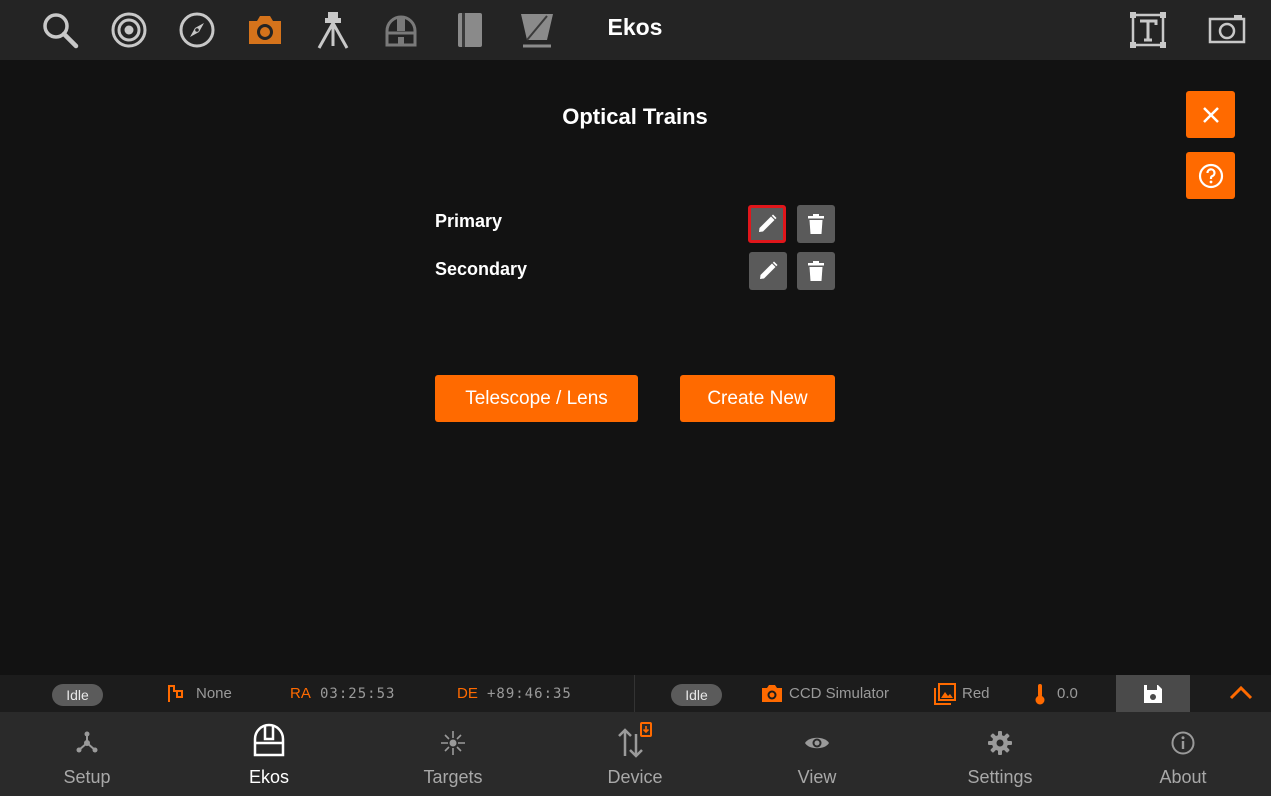  I want to click on nav-label-settings: Settings, so click(1000, 777).